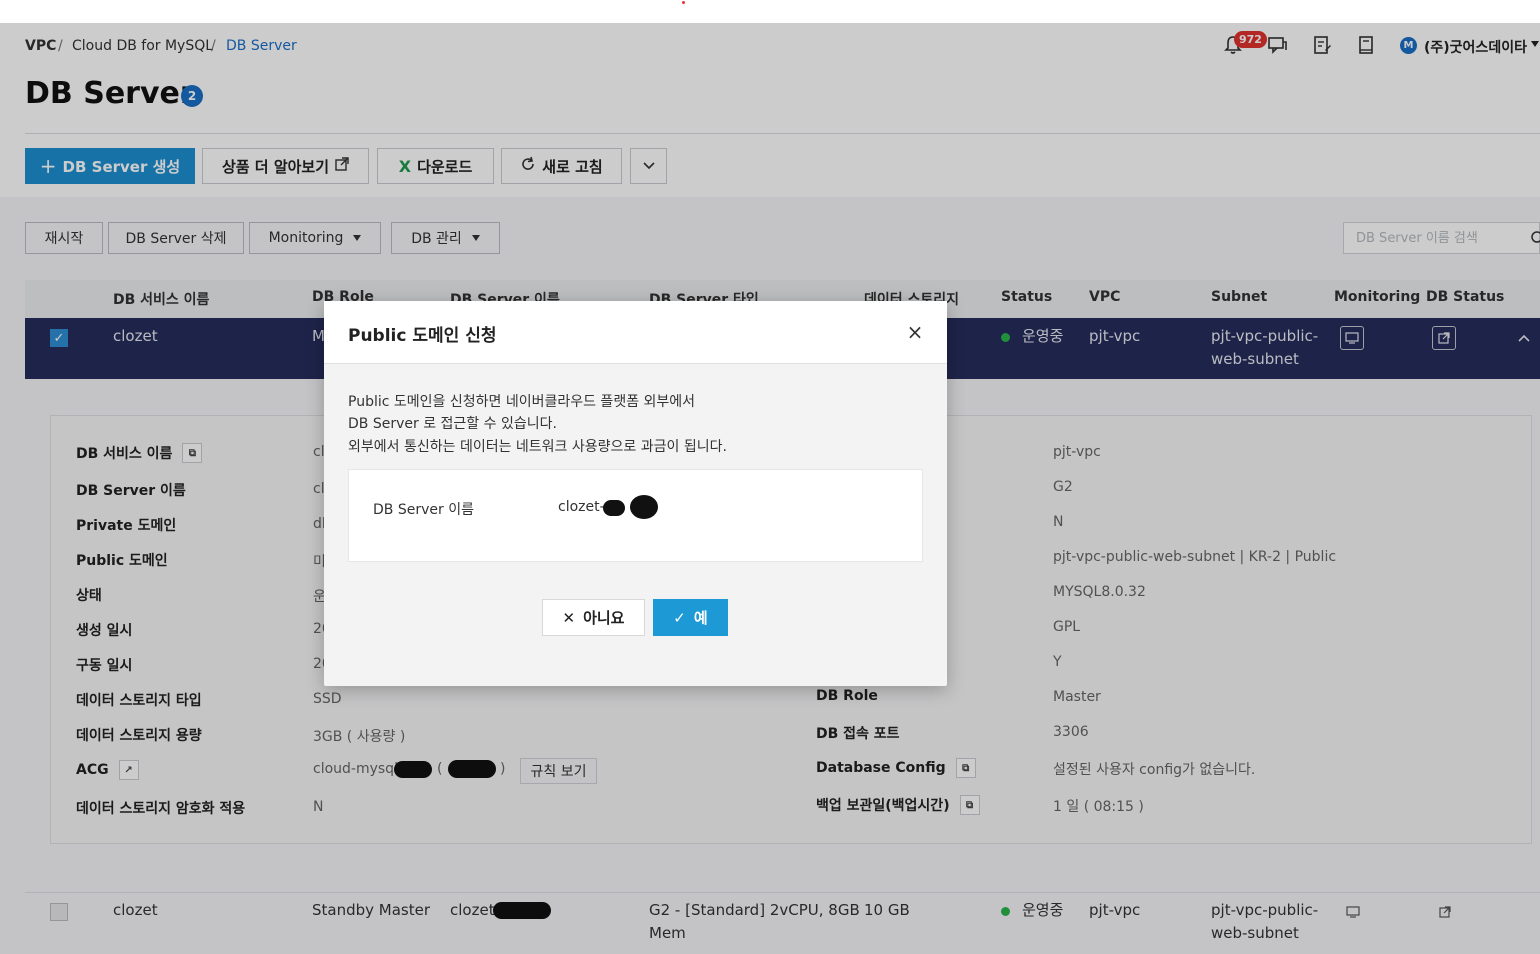 This screenshot has width=1540, height=954. Describe the element at coordinates (423, 510) in the screenshot. I see `field-label: DB Server 이름` at that location.